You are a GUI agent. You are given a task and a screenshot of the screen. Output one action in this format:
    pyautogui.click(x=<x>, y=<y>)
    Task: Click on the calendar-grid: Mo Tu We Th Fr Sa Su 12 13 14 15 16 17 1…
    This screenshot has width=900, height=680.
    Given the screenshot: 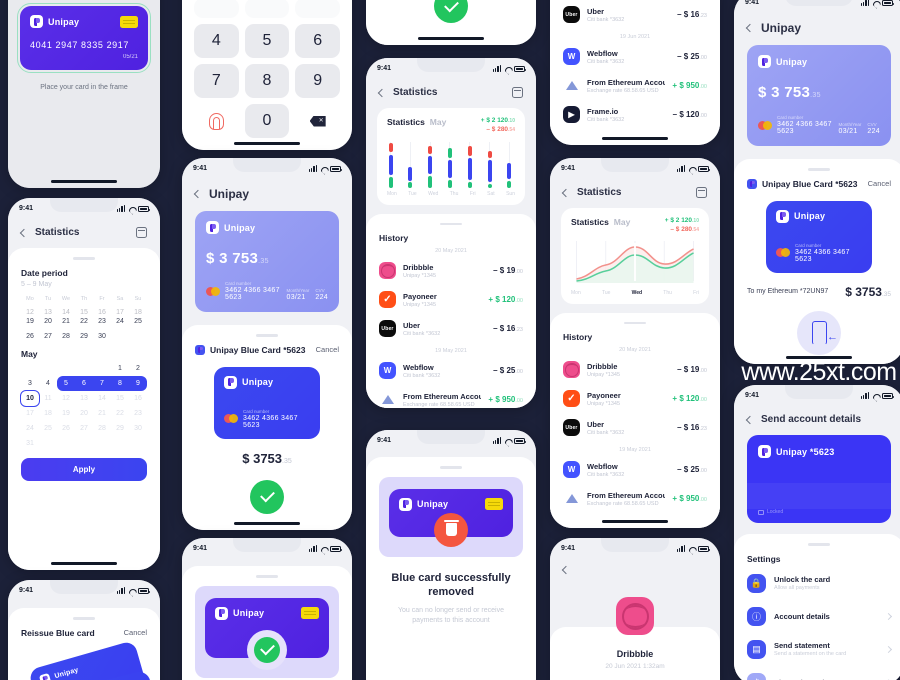 What is the action you would take?
    pyautogui.click(x=83, y=372)
    